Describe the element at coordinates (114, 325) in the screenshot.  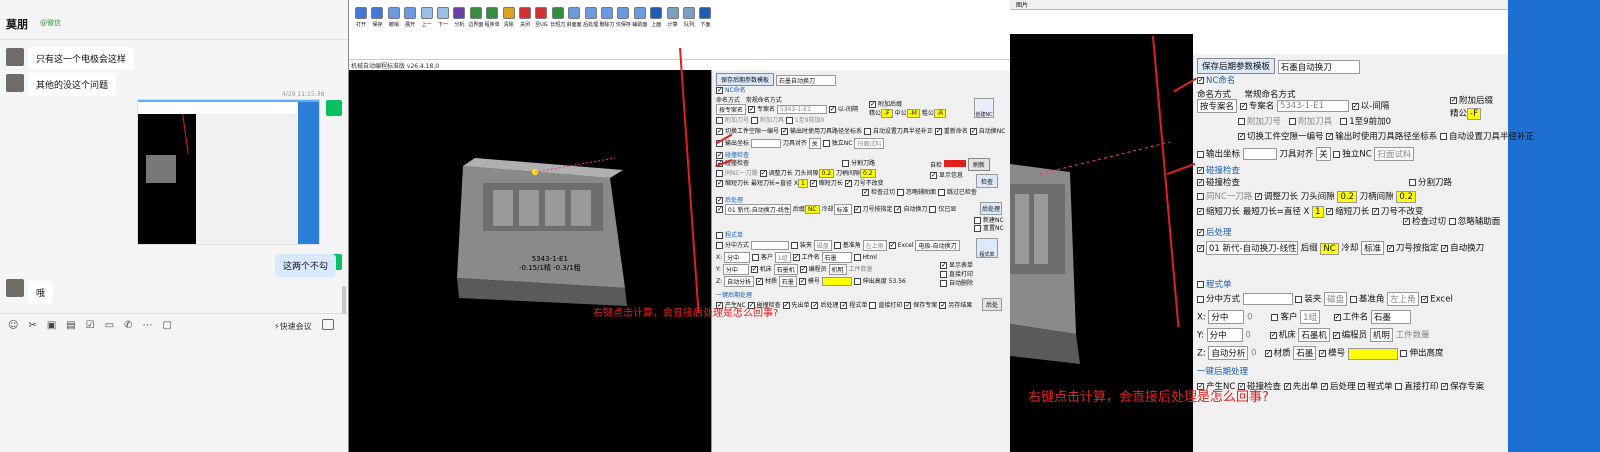
I see `folder-icon: ▭` at that location.